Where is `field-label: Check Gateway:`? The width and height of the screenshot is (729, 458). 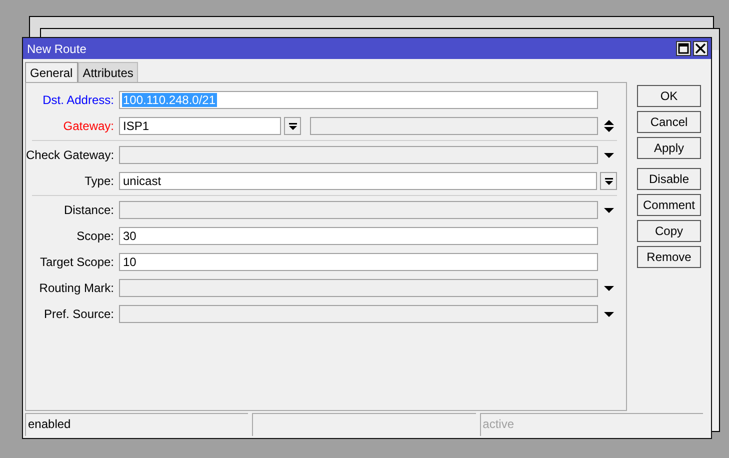
field-label: Check Gateway: is located at coordinates (71, 155).